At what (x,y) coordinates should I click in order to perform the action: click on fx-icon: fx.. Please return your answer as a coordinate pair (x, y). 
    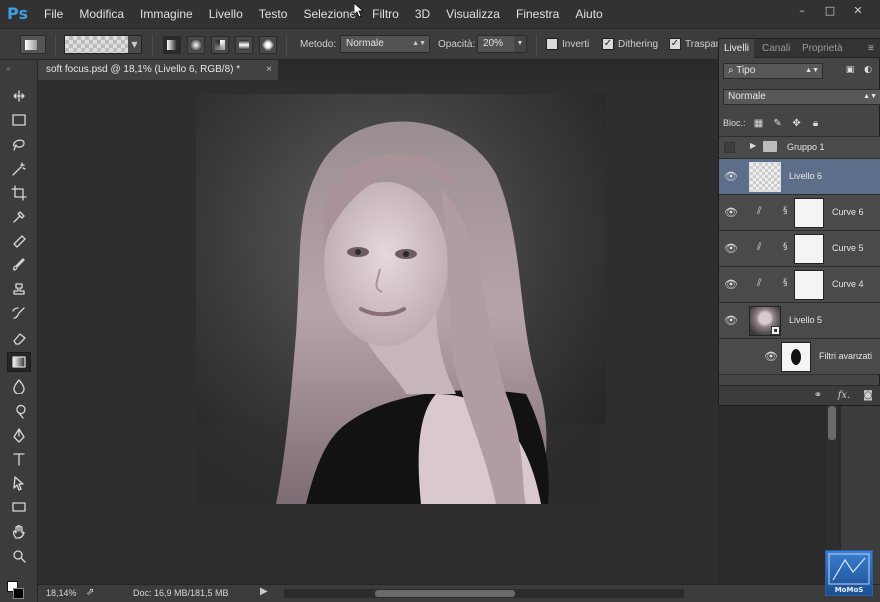
    Looking at the image, I should click on (844, 396).